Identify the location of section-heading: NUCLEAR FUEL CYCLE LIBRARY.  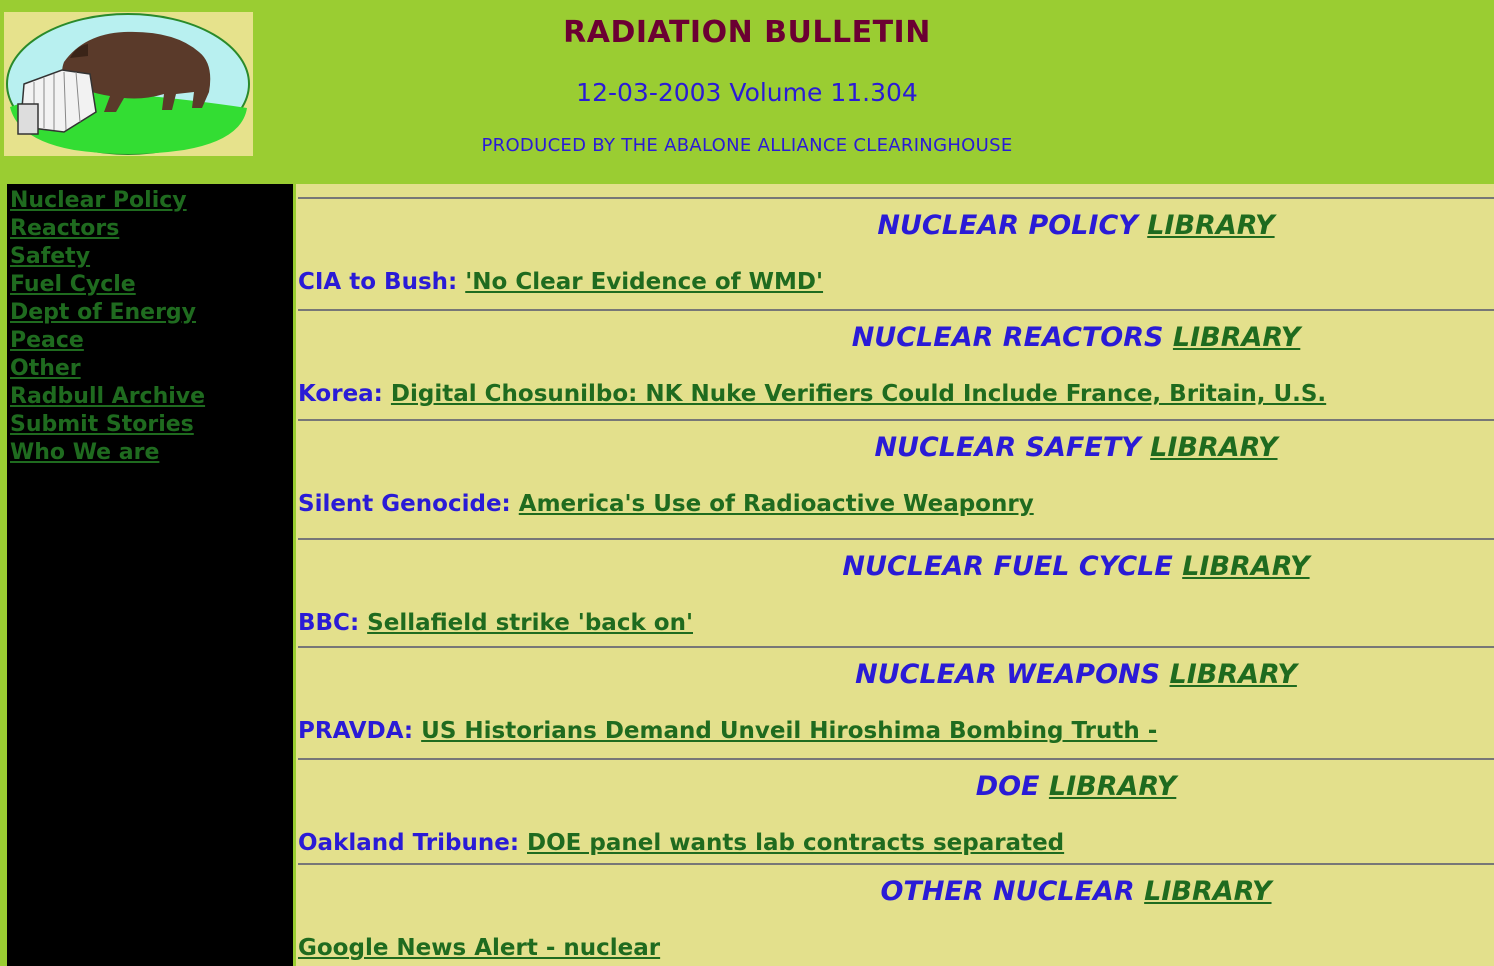
(895, 566).